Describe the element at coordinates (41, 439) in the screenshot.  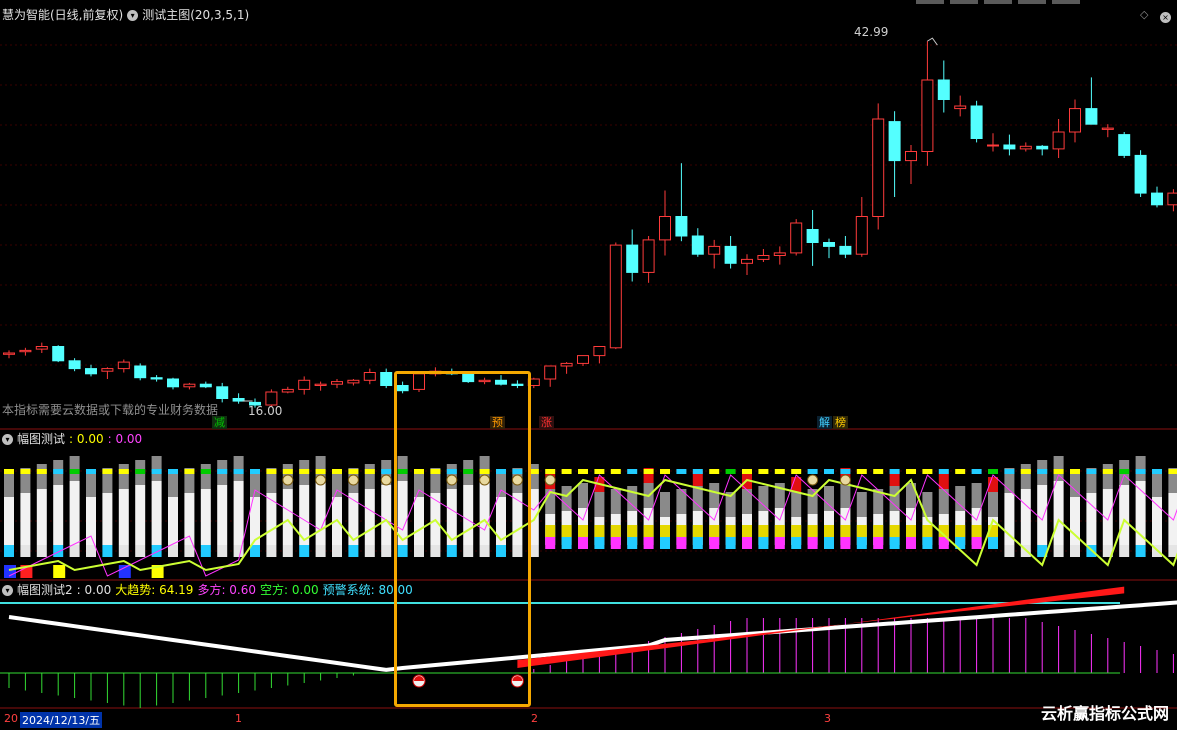
I see `sub-panel-1-name: 幅图测试` at that location.